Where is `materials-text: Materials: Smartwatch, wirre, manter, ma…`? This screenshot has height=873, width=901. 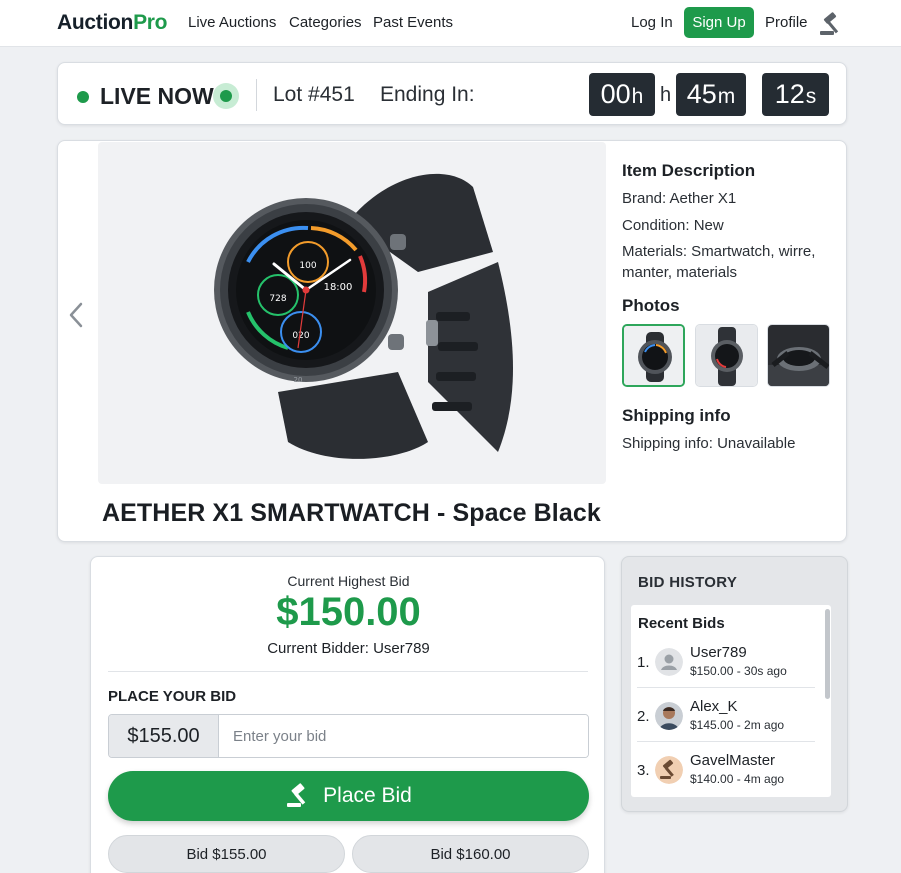 materials-text: Materials: Smartwatch, wirre, manter, ma… is located at coordinates (719, 262).